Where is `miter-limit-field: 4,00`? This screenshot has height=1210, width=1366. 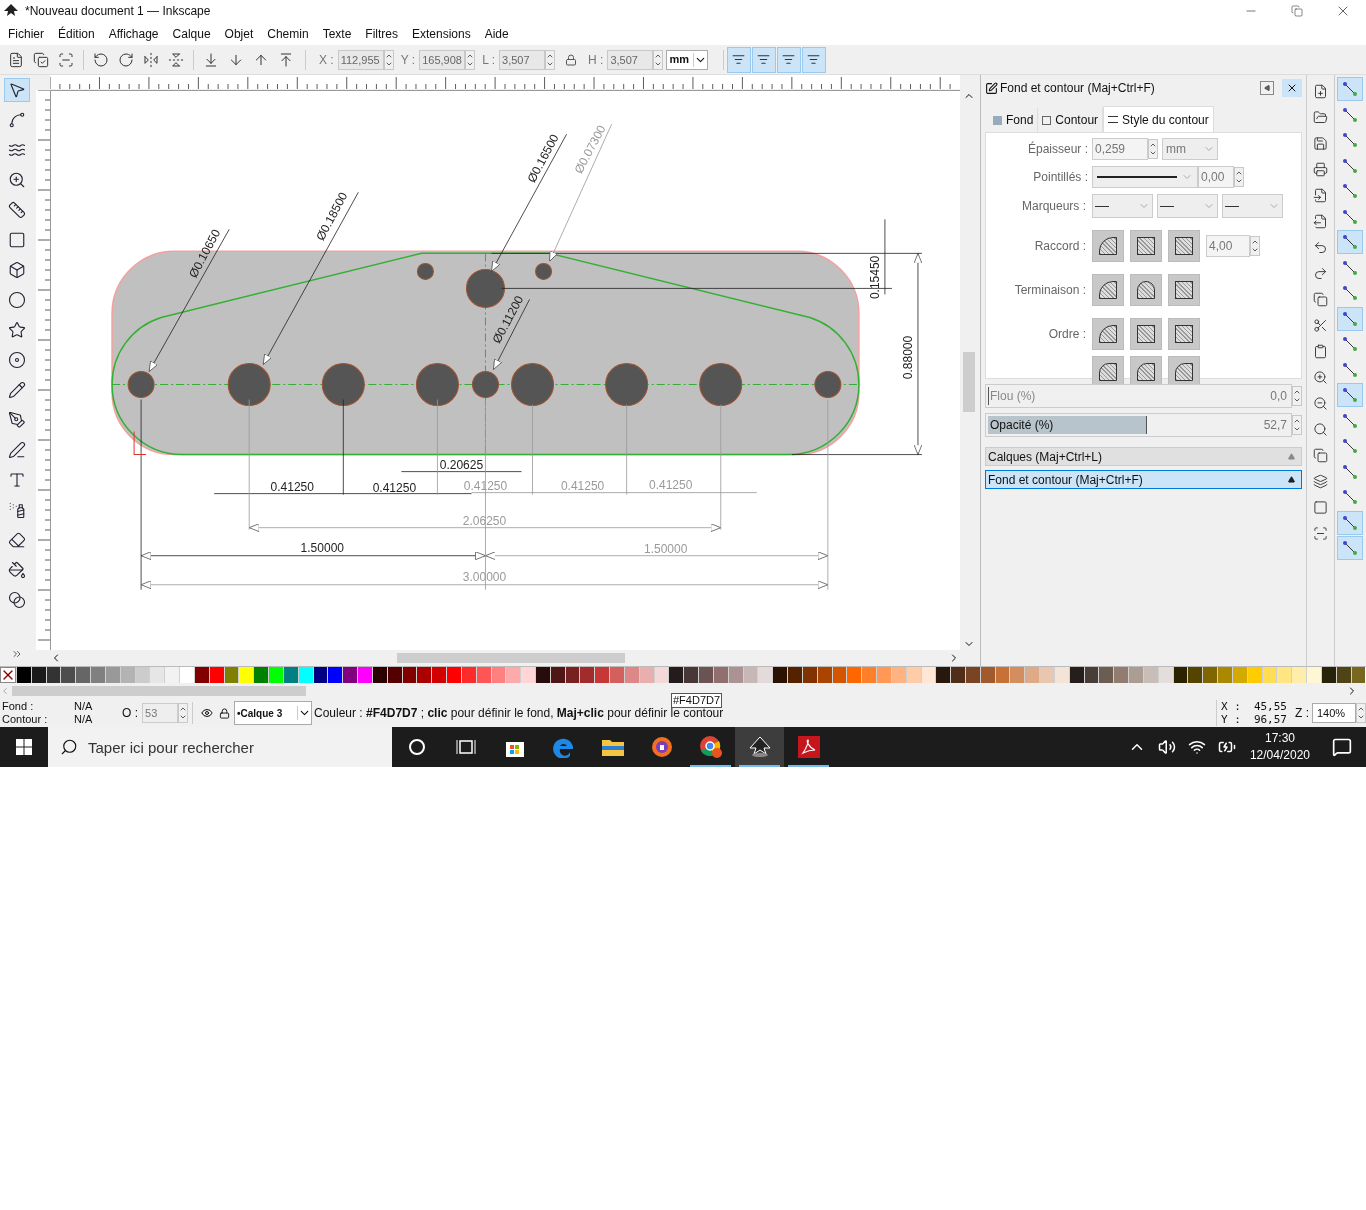 miter-limit-field: 4,00 is located at coordinates (1228, 246).